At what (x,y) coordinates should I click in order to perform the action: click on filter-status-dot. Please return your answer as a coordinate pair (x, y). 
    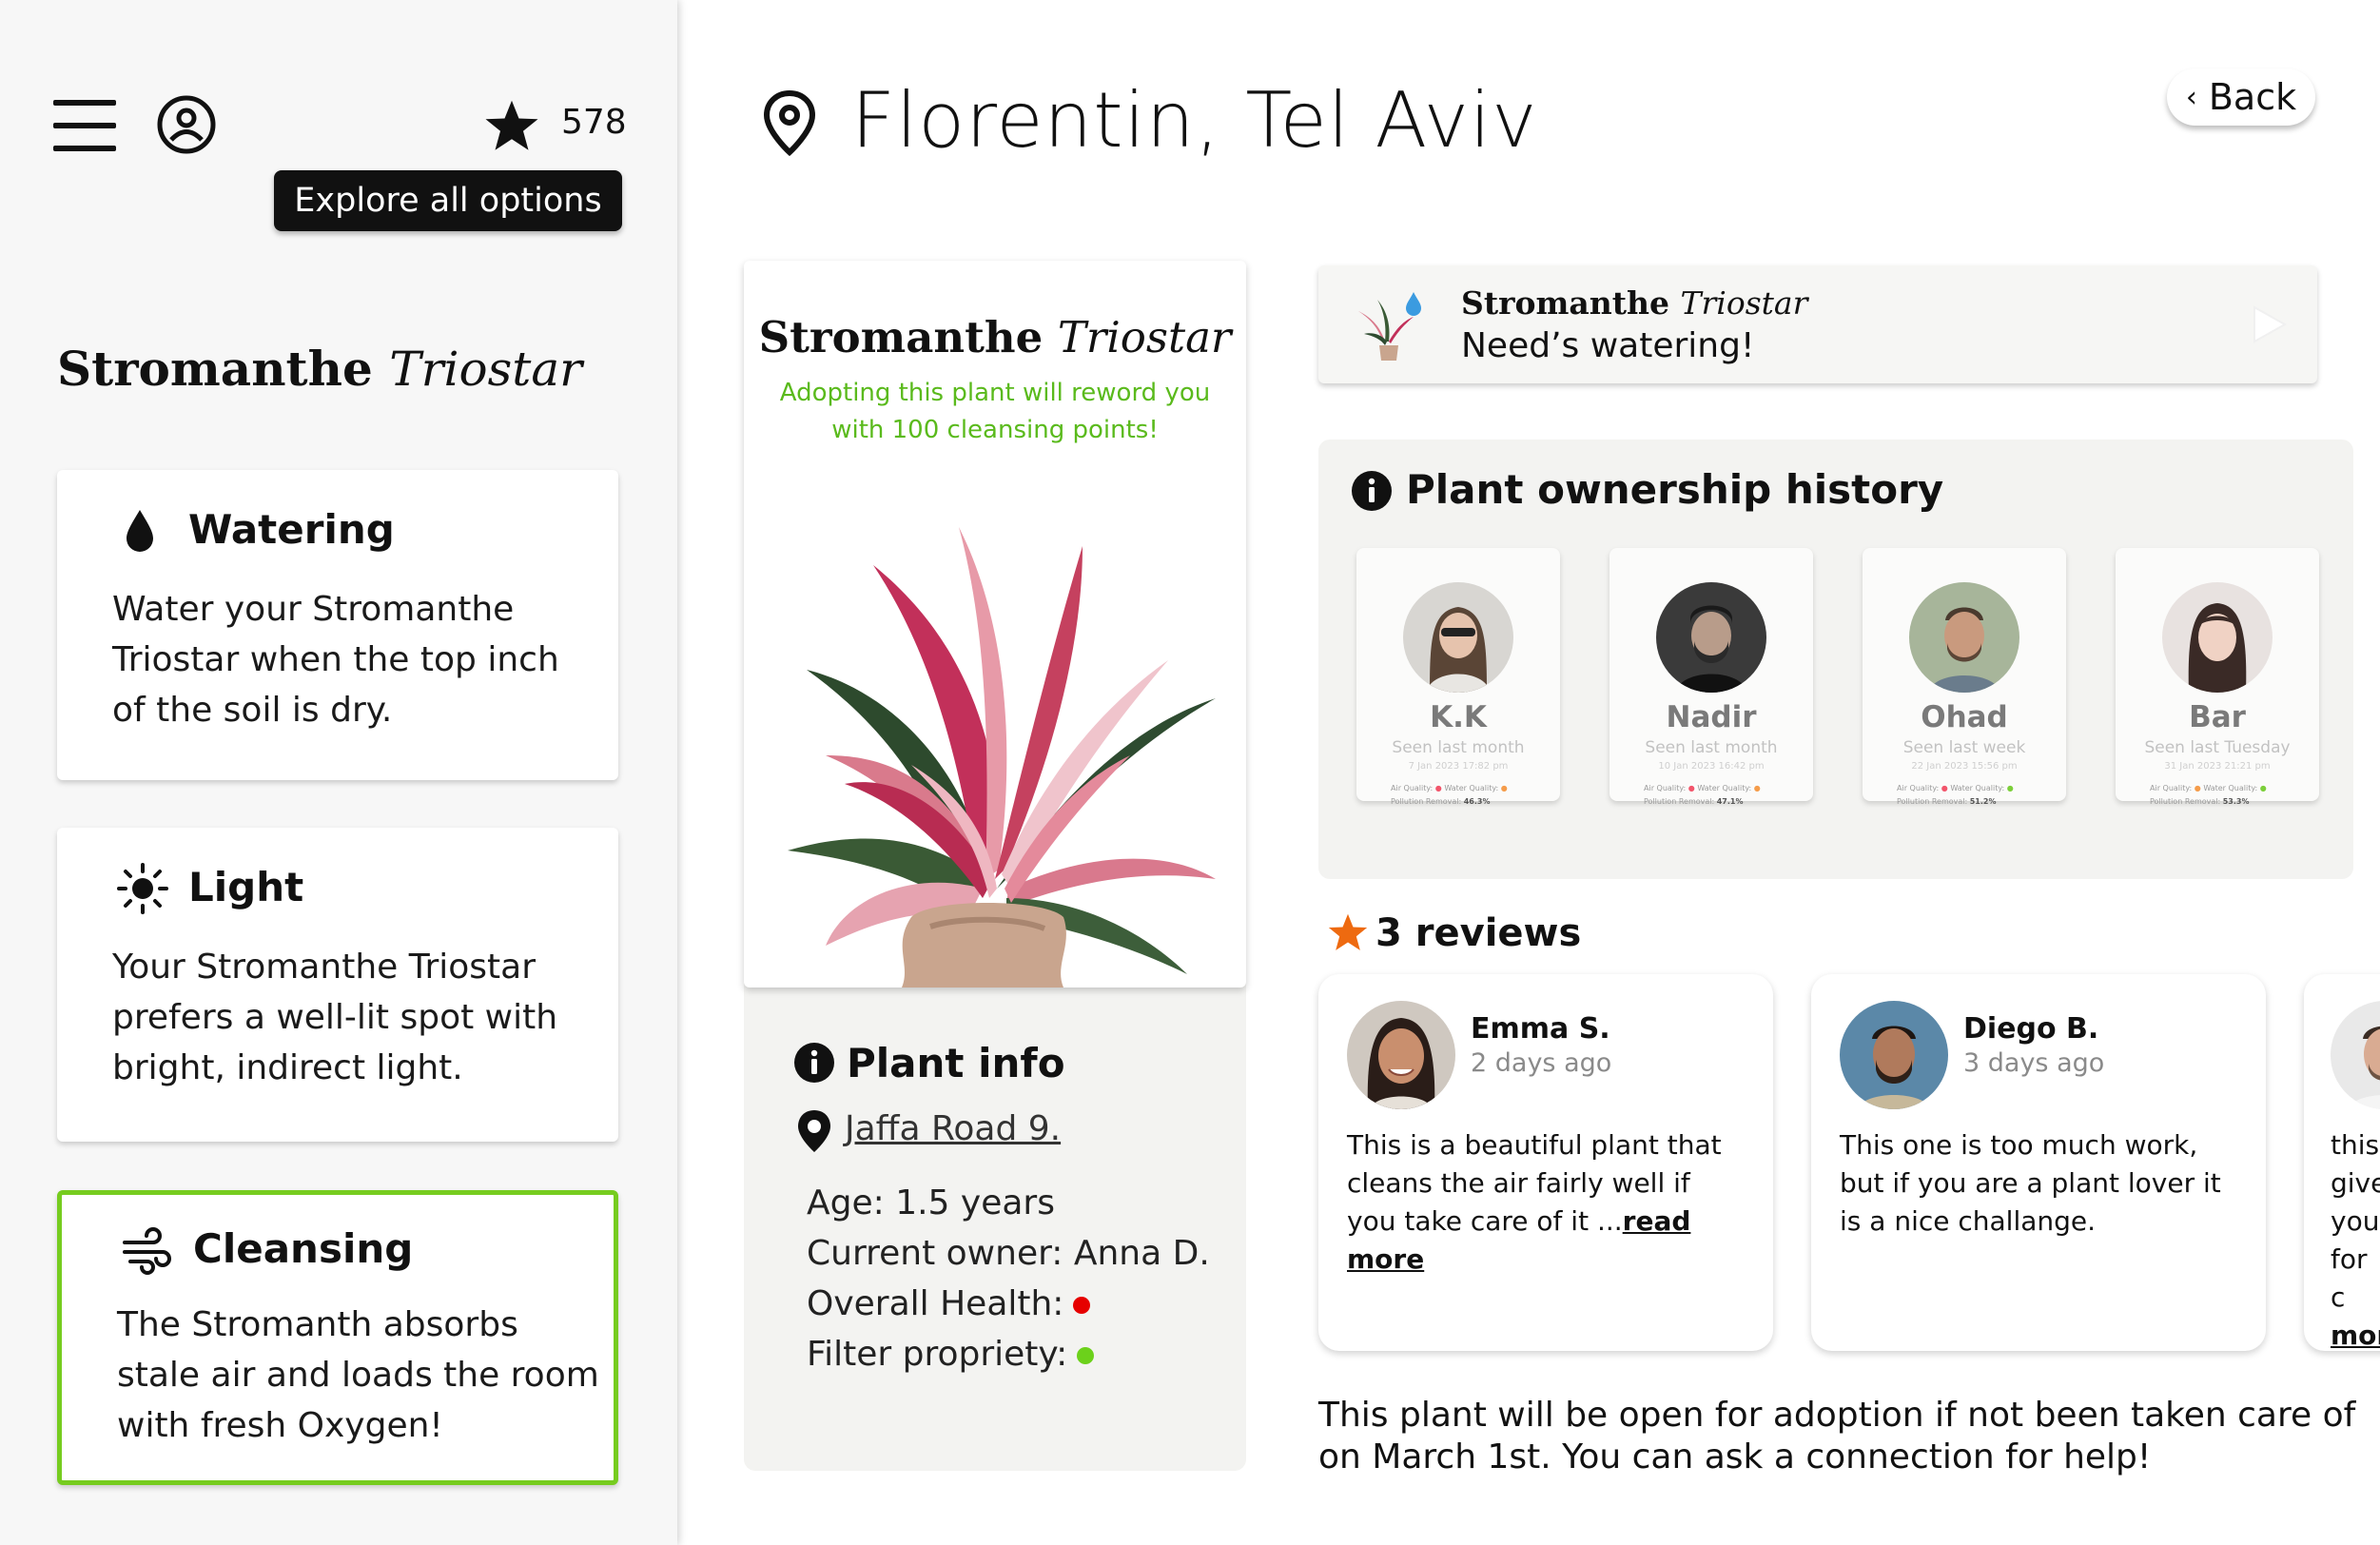
    Looking at the image, I should click on (1086, 1355).